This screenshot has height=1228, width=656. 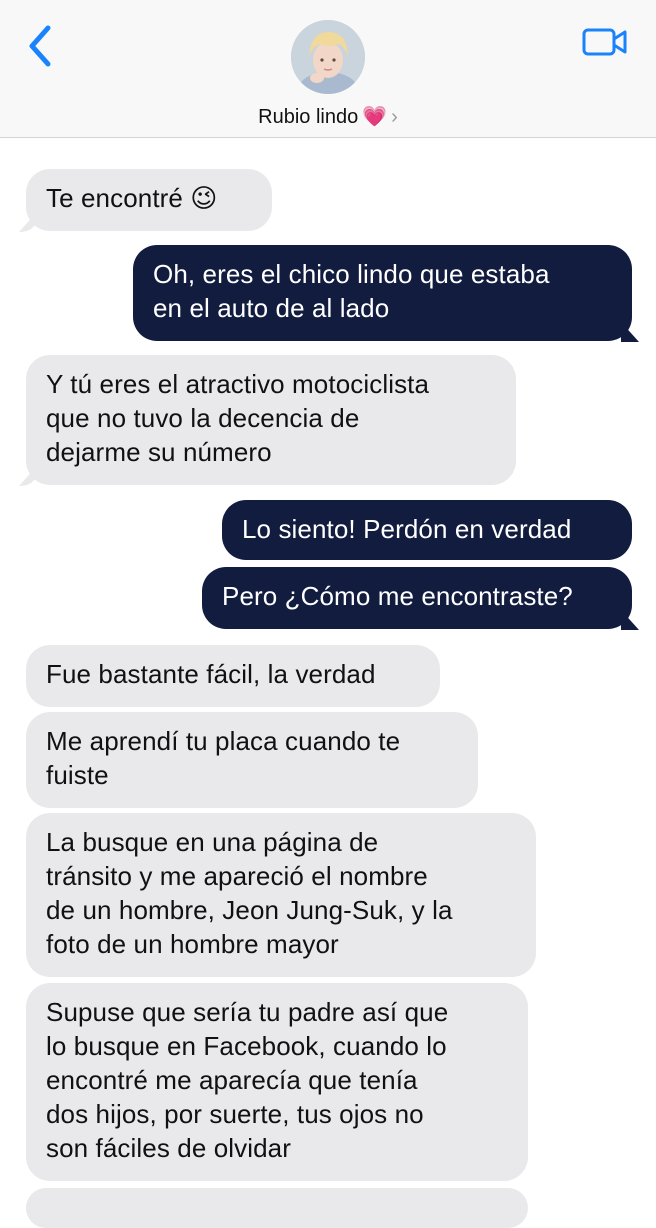 I want to click on contact-name-button: Rubio lindo 💗 ›, so click(x=328, y=116).